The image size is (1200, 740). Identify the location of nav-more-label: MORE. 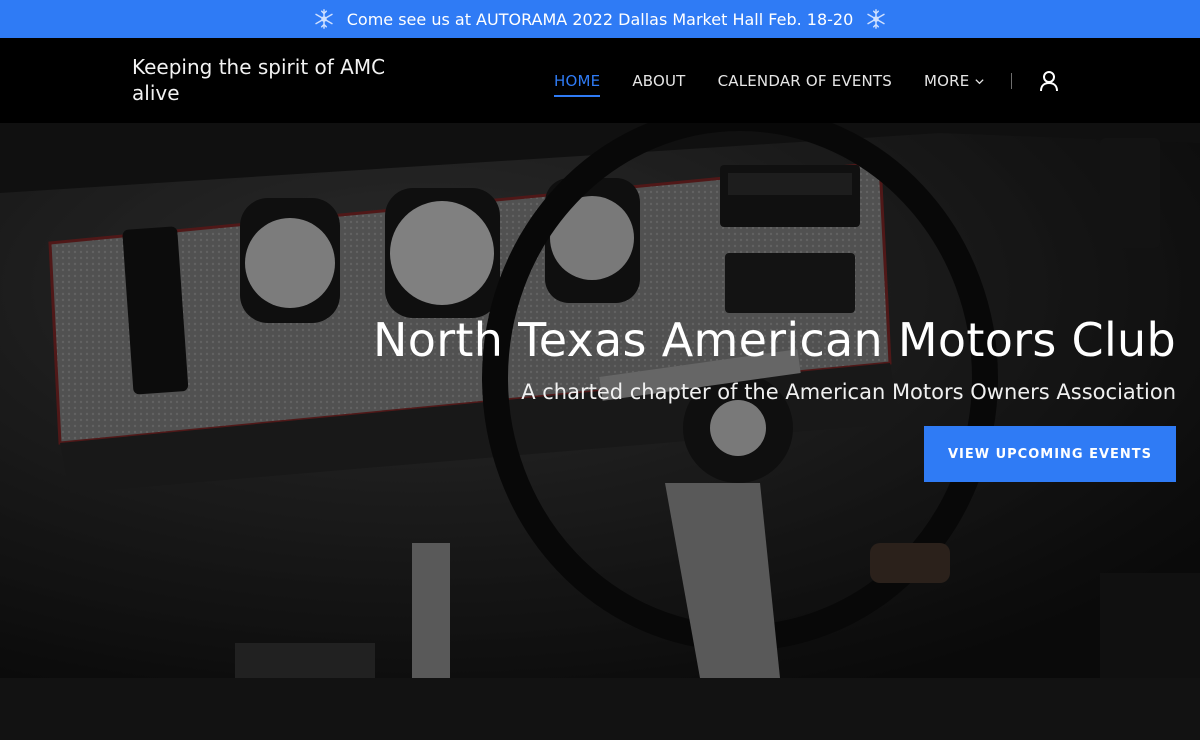
(947, 81).